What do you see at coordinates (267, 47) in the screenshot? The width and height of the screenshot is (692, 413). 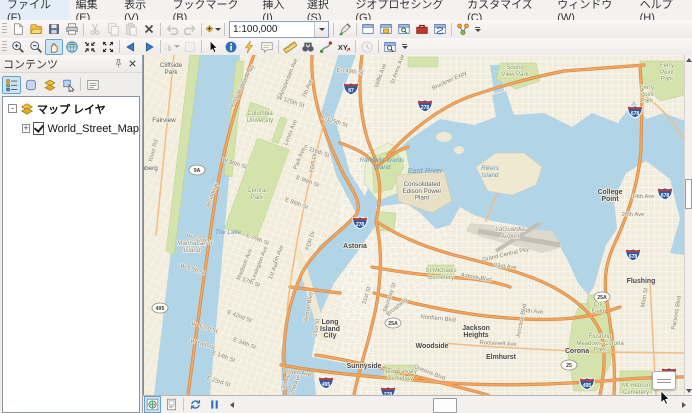 I see `html-popup-button` at bounding box center [267, 47].